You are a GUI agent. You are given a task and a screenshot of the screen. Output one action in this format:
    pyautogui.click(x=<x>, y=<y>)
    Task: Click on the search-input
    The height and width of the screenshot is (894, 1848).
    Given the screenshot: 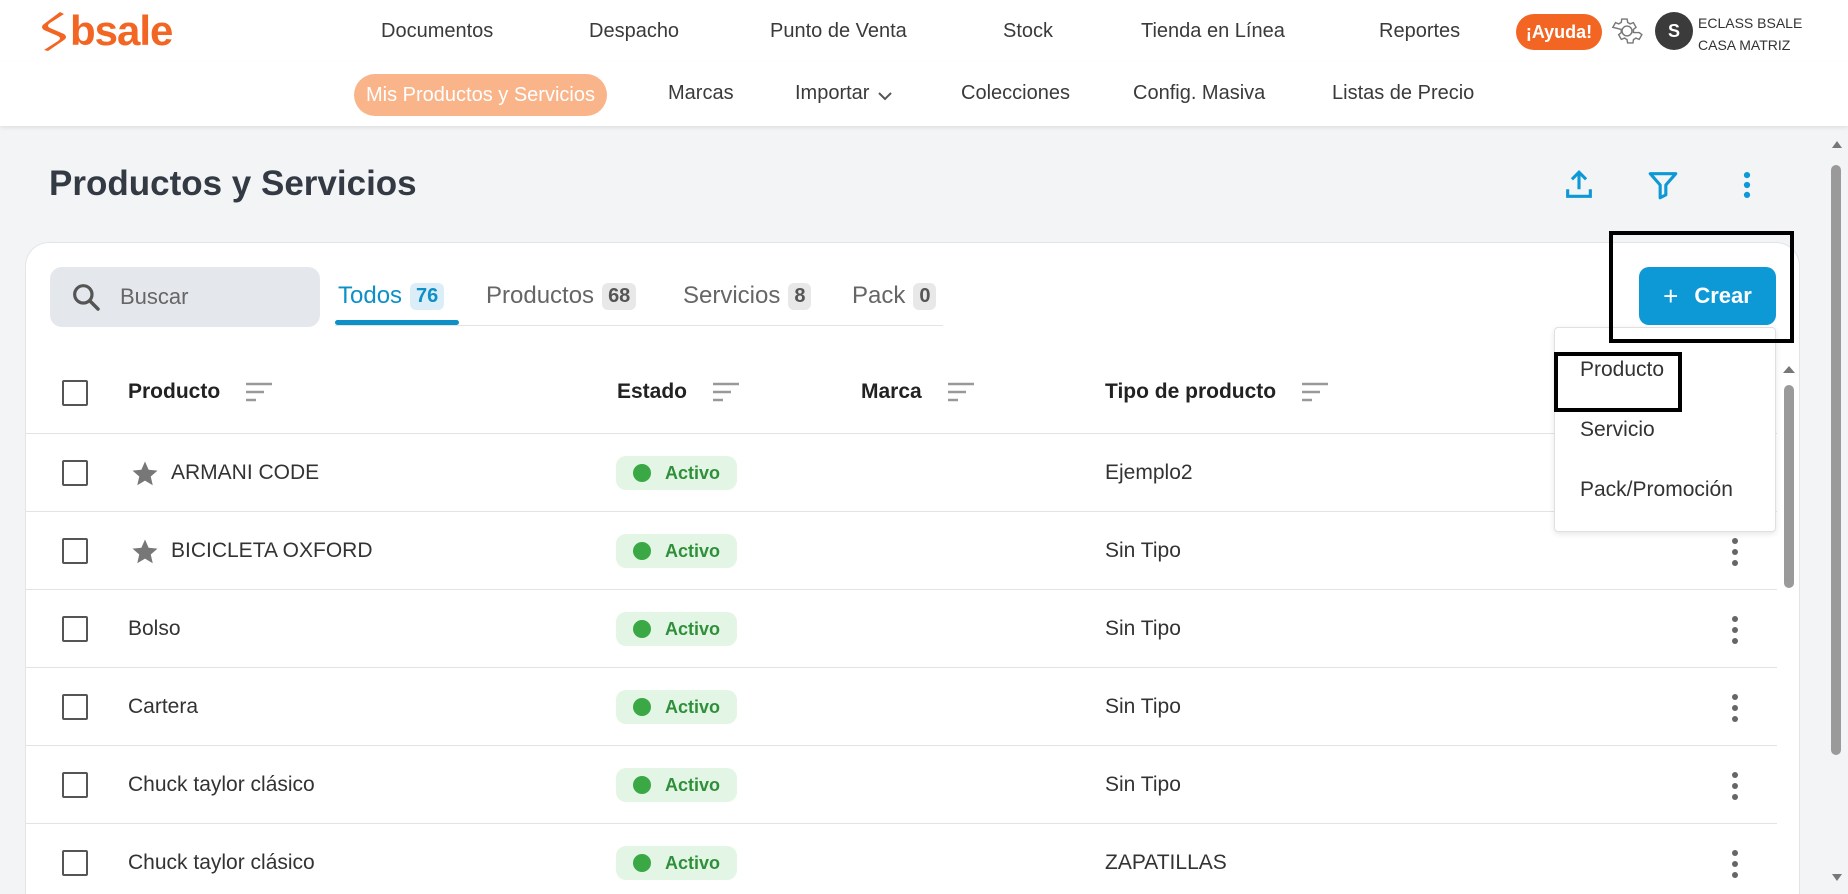 What is the action you would take?
    pyautogui.click(x=210, y=297)
    